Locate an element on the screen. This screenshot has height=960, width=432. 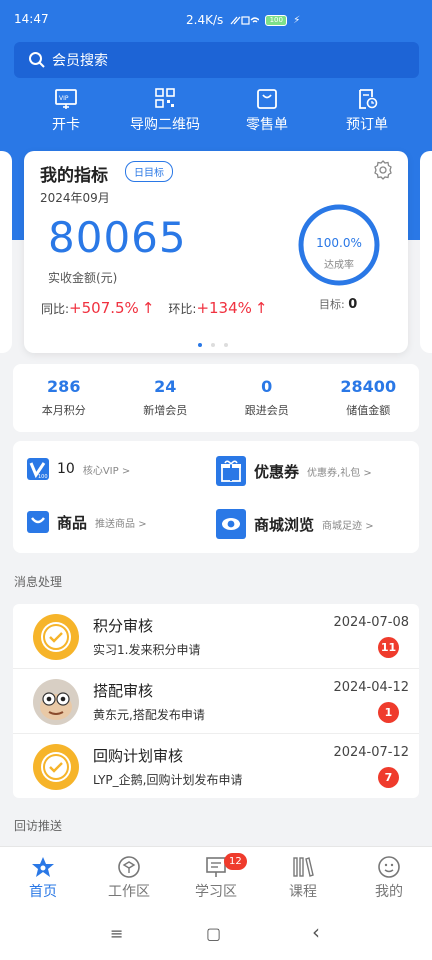
target-row: 目标: 0 is located at coordinates (338, 304).